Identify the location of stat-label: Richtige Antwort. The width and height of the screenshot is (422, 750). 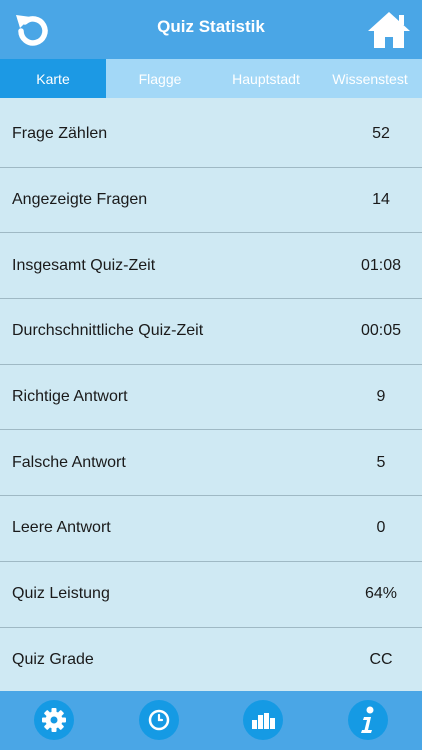
(70, 397).